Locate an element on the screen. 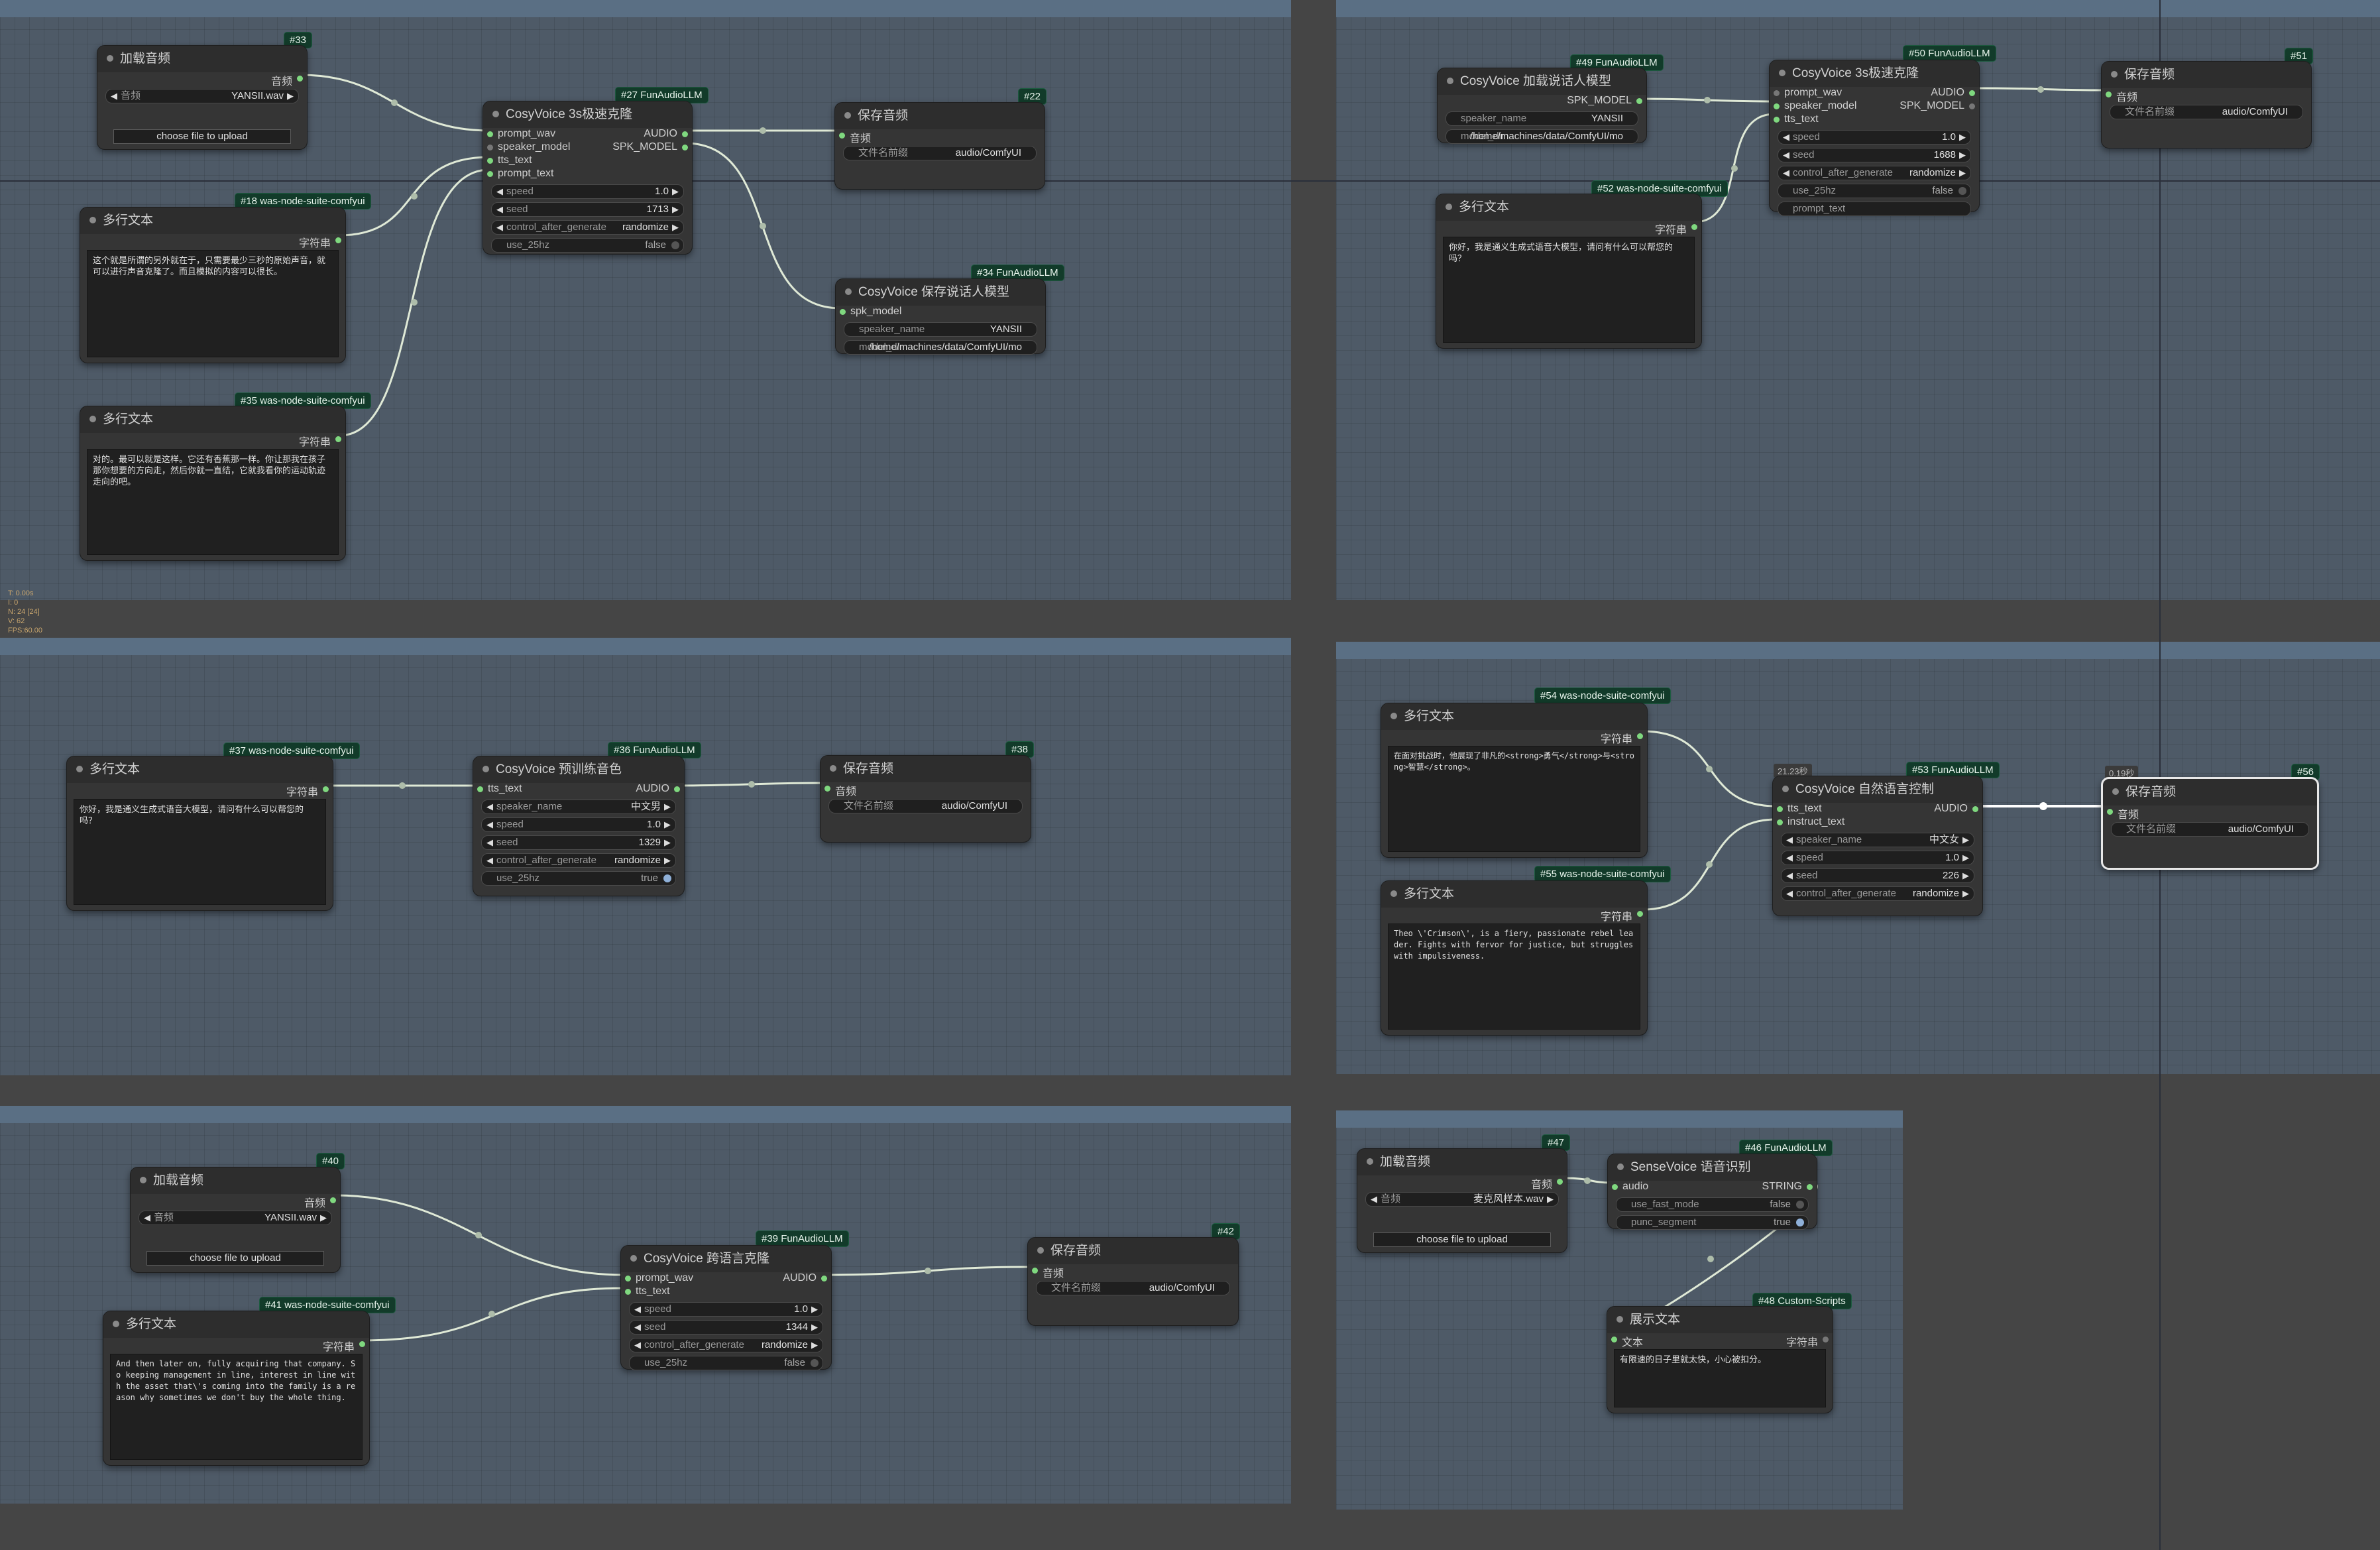 This screenshot has height=1550, width=2380. input-slot: instruct_text is located at coordinates (1877, 822).